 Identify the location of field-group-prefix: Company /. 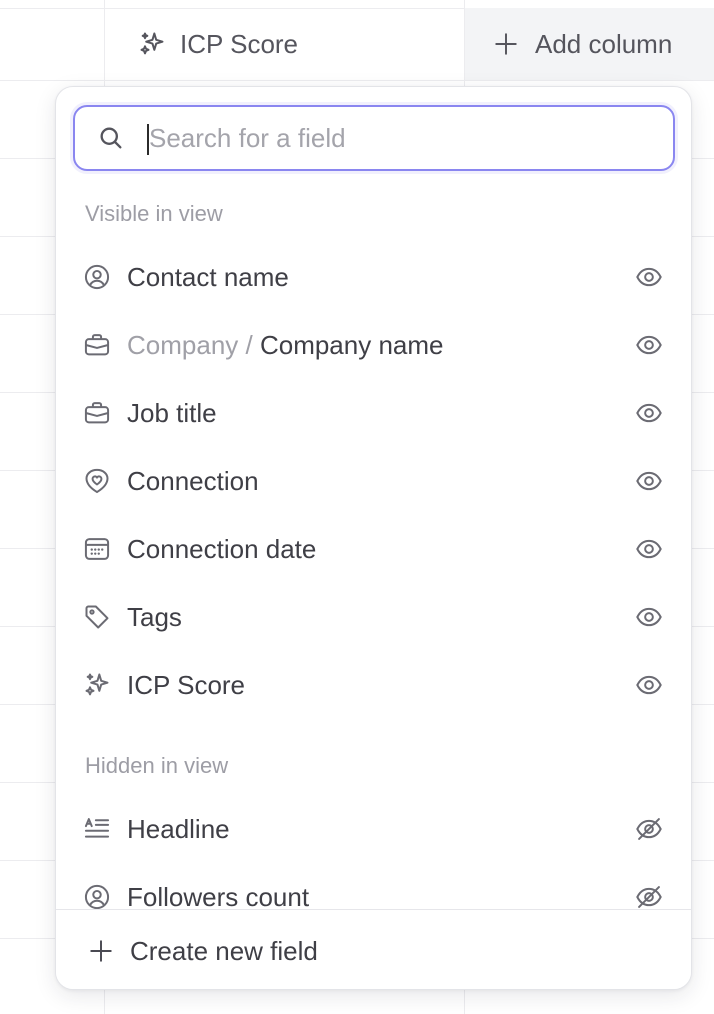
(193, 344).